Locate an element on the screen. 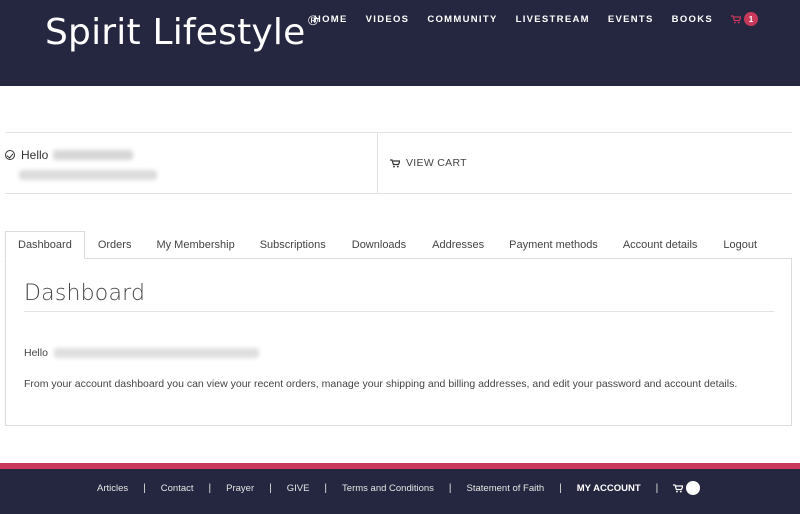 The width and height of the screenshot is (800, 514). nav-videos: VIDEOS is located at coordinates (388, 19).